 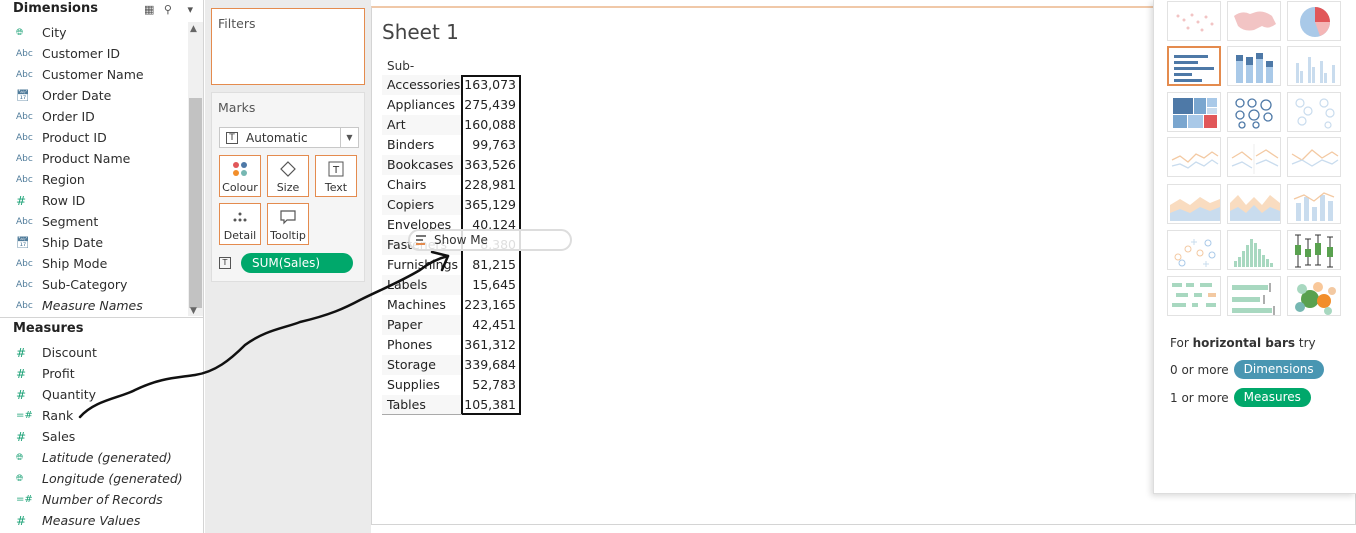 What do you see at coordinates (1254, 296) in the screenshot?
I see `bullet-graph-thumb` at bounding box center [1254, 296].